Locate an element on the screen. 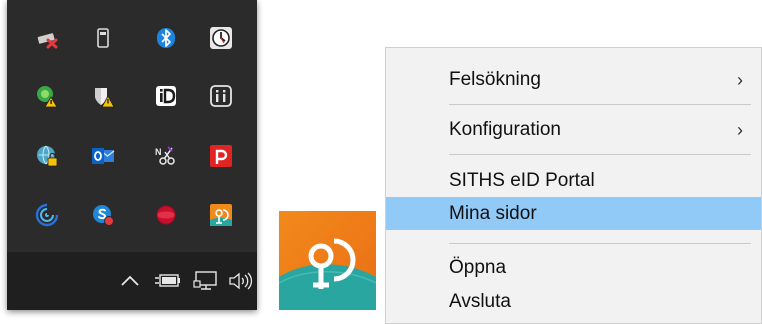  usb-drive-icon is located at coordinates (103, 38).